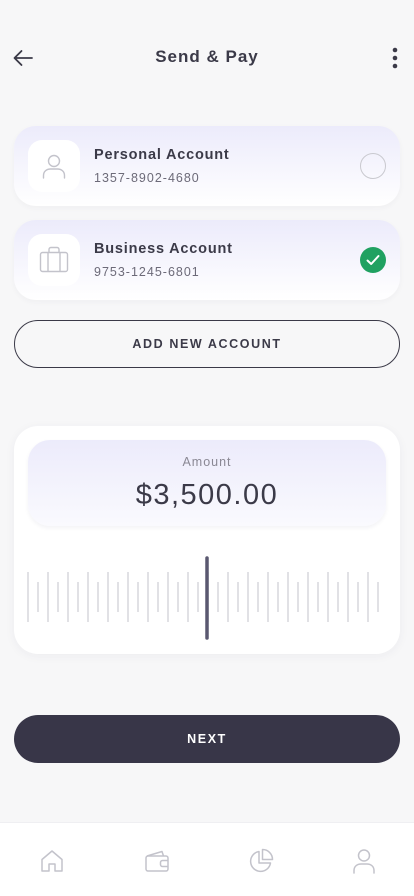 This screenshot has height=896, width=414. I want to click on add-new-account-button: ADD NEW ACCOUNT, so click(207, 344).